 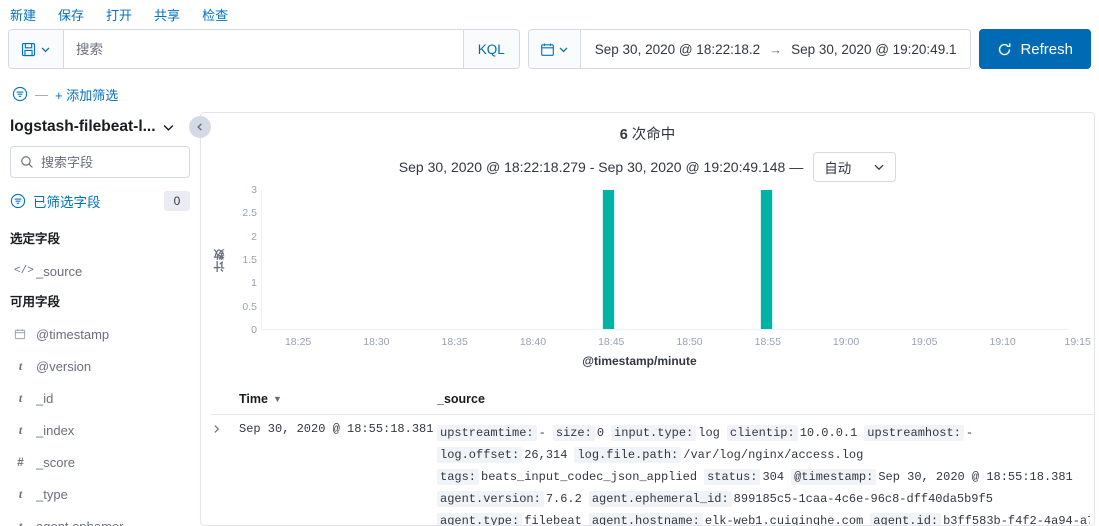 What do you see at coordinates (277, 399) in the screenshot?
I see `sort-desc-icon: ▼` at bounding box center [277, 399].